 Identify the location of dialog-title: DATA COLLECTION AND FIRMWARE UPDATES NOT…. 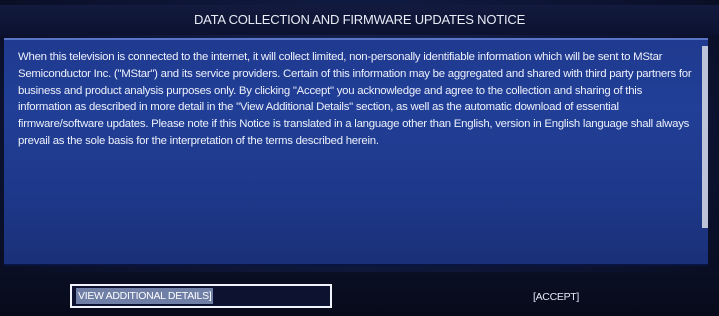
(359, 19).